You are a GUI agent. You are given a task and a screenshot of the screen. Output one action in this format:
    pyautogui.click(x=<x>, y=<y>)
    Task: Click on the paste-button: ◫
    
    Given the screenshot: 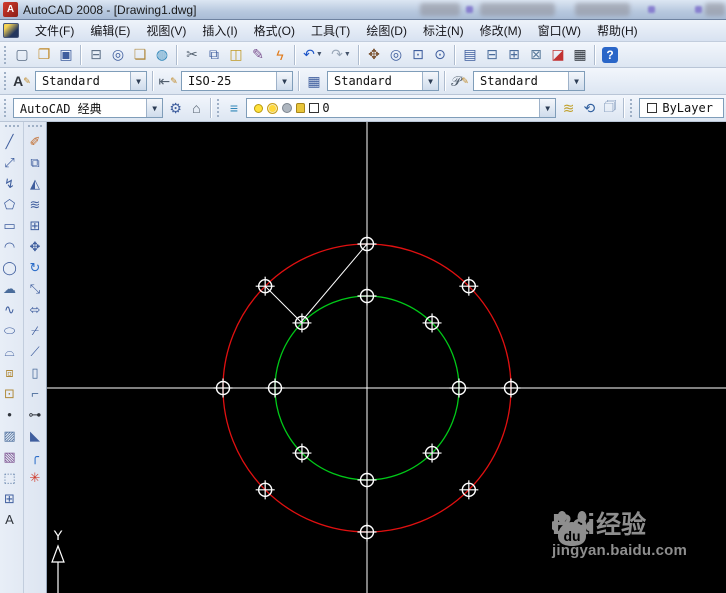 What is the action you would take?
    pyautogui.click(x=236, y=55)
    